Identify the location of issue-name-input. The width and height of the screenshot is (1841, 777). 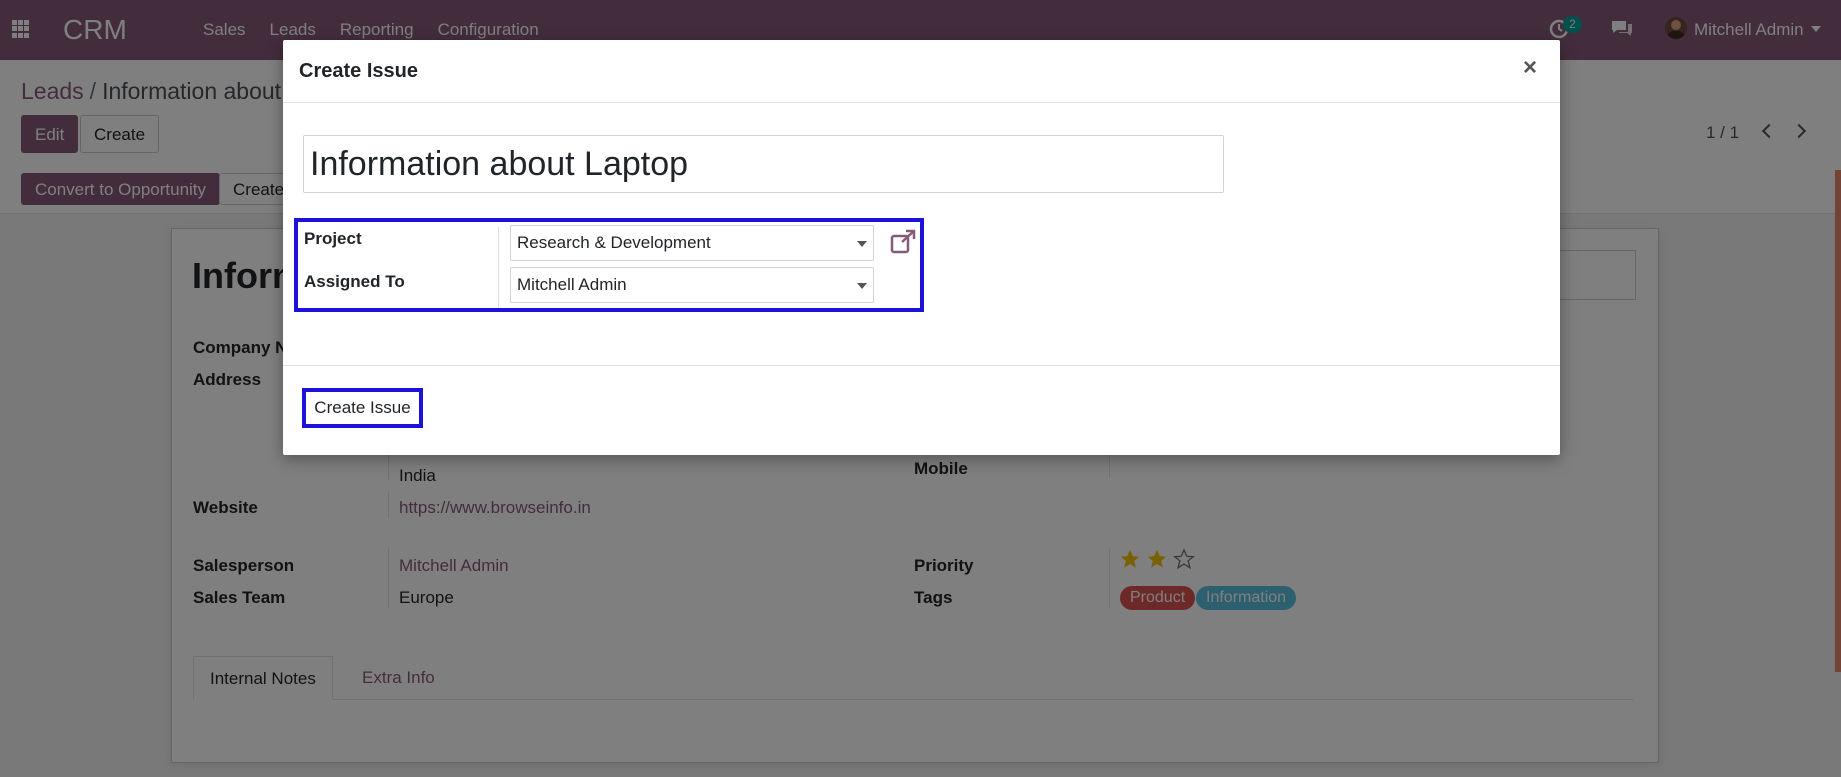
(763, 164).